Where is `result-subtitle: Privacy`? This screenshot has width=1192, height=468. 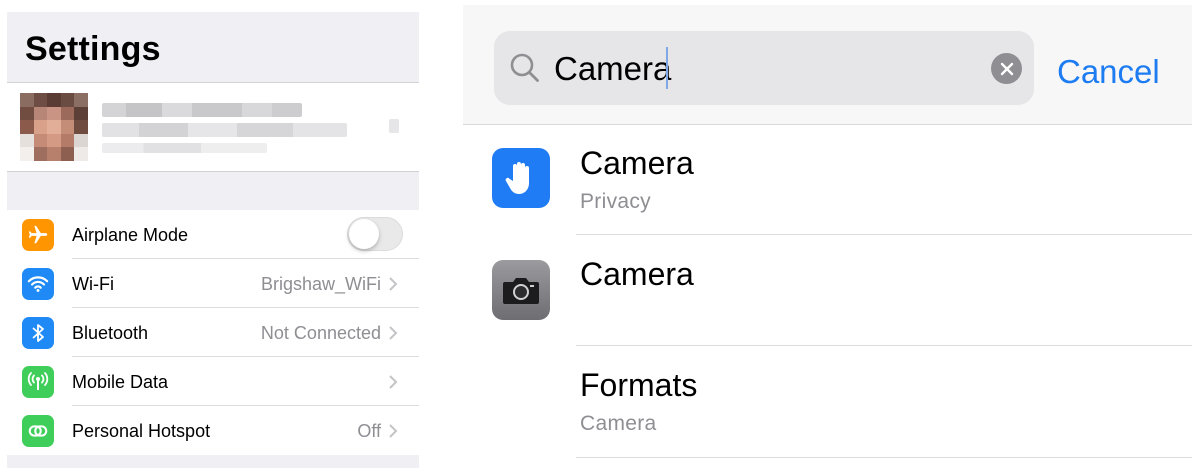
result-subtitle: Privacy is located at coordinates (615, 201).